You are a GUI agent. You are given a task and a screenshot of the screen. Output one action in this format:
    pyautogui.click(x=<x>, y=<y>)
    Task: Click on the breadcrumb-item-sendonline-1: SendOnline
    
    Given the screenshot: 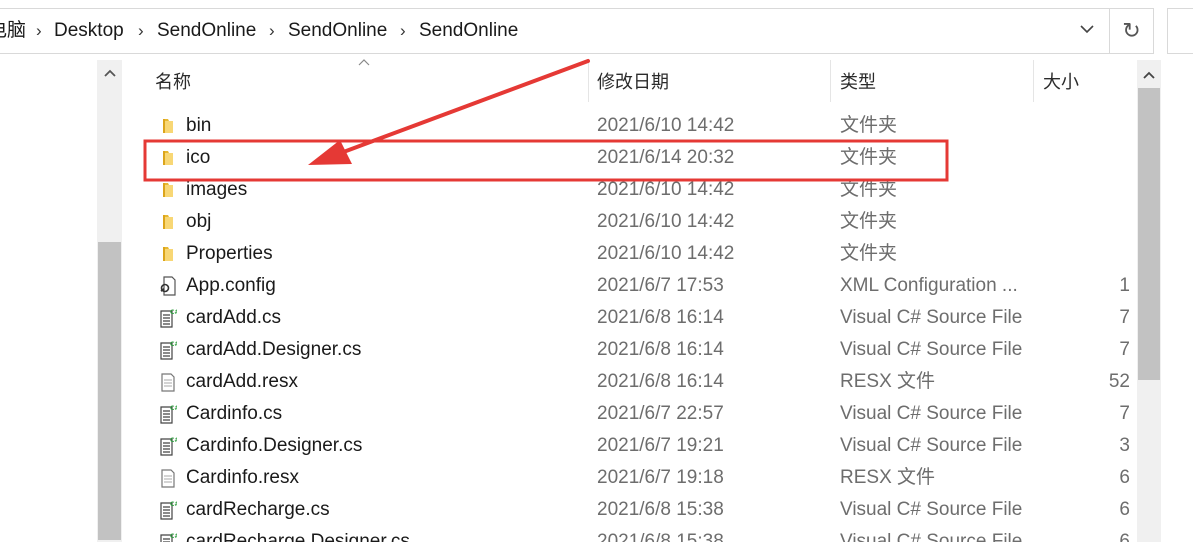 What is the action you would take?
    pyautogui.click(x=206, y=31)
    